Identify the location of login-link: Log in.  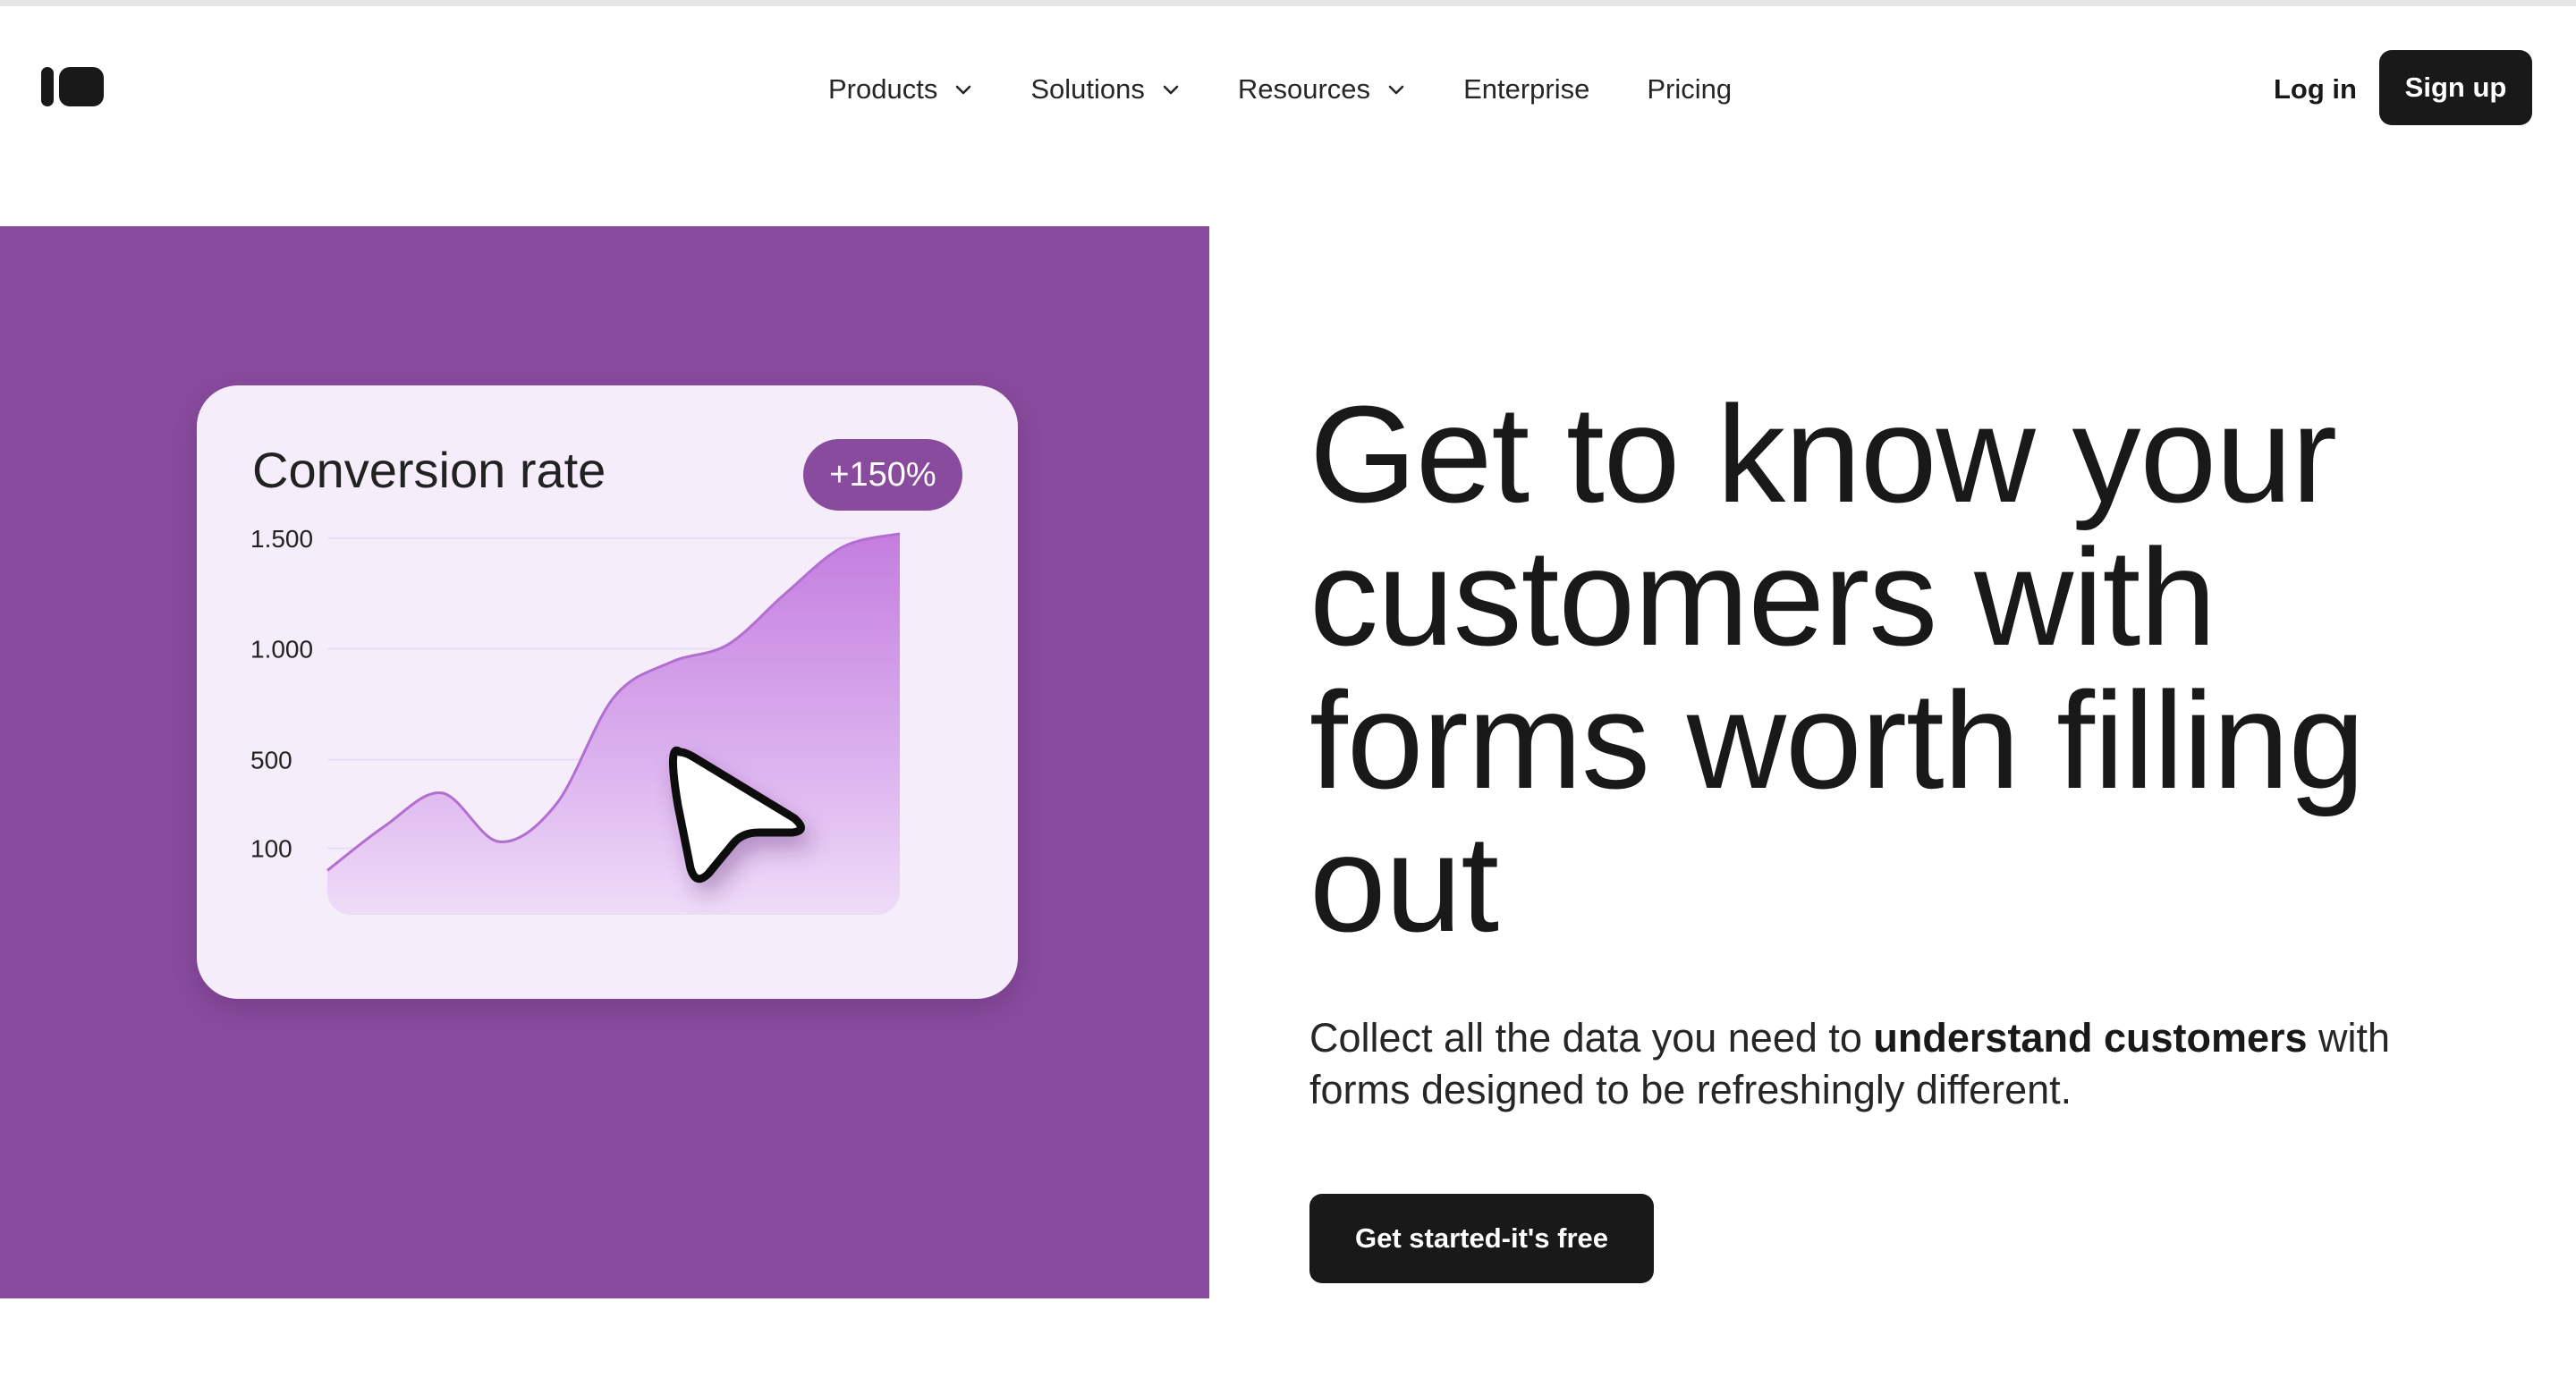
(2315, 89).